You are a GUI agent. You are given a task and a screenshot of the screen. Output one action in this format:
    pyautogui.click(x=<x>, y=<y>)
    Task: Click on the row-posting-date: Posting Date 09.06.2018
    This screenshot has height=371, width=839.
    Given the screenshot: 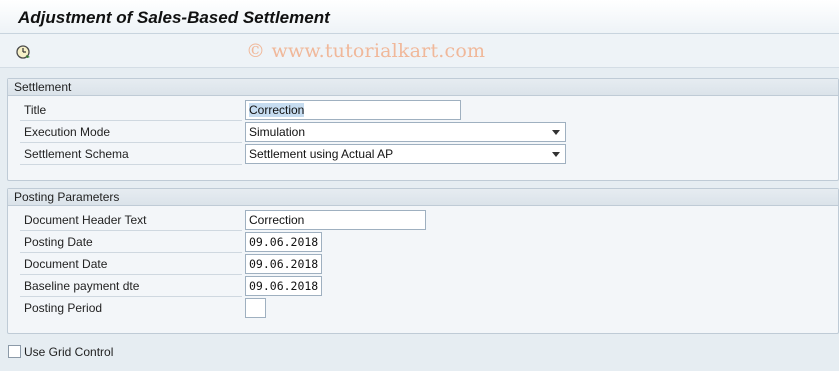 What is the action you would take?
    pyautogui.click(x=290, y=242)
    